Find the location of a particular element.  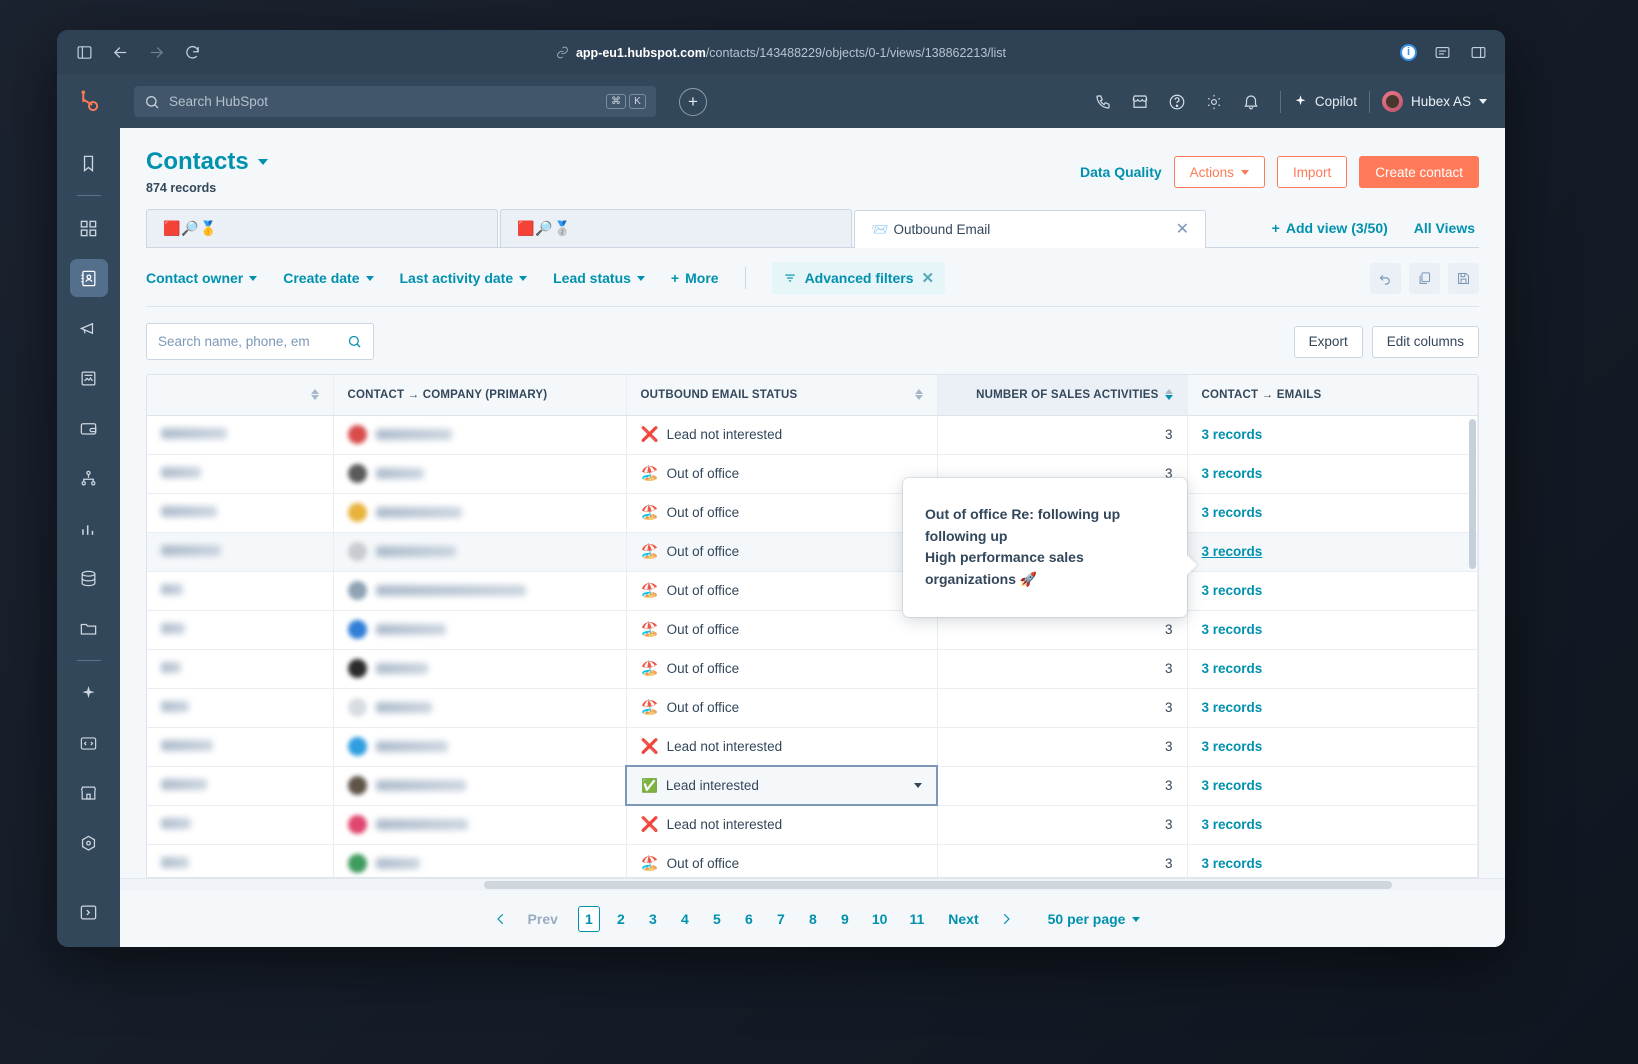

page-3-button: 3 is located at coordinates (653, 919).